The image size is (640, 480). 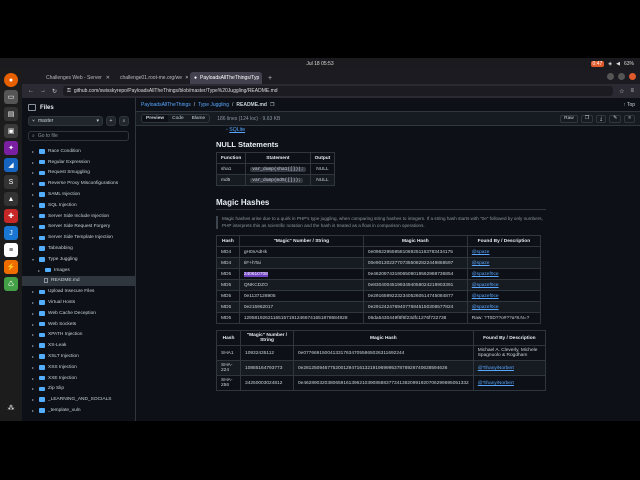 What do you see at coordinates (124, 121) in the screenshot?
I see `search-button: ⌕` at bounding box center [124, 121].